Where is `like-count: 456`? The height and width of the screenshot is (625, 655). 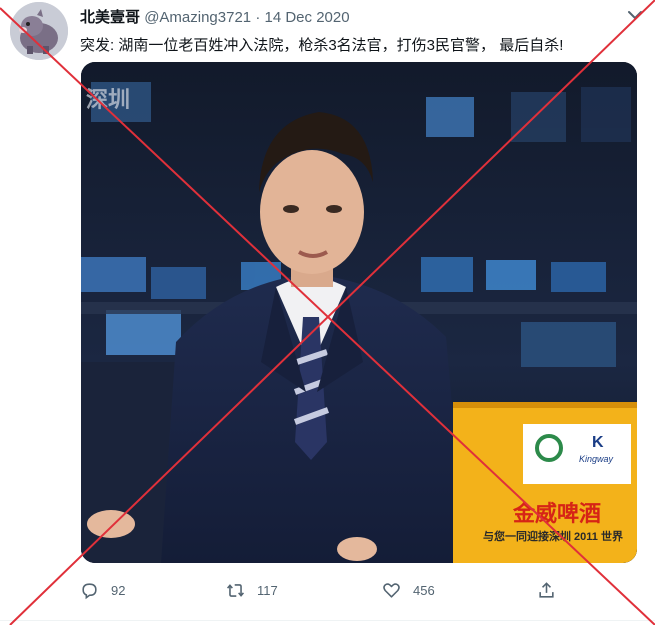
like-count: 456 is located at coordinates (424, 590).